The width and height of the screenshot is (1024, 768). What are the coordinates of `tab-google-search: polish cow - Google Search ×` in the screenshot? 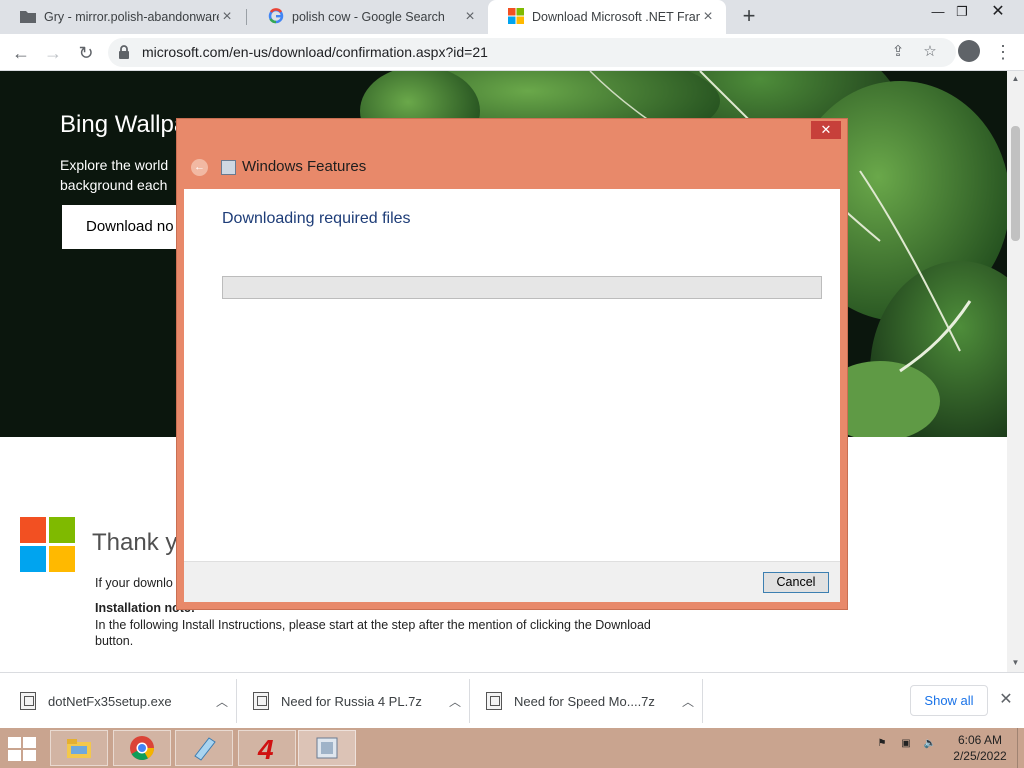 It's located at (368, 17).